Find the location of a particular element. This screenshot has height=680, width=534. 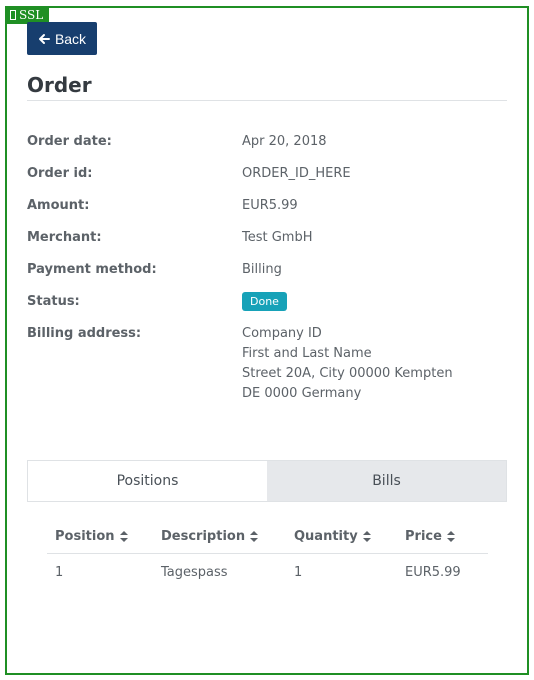

detail-value: Apr 20, 2018 is located at coordinates (284, 141).